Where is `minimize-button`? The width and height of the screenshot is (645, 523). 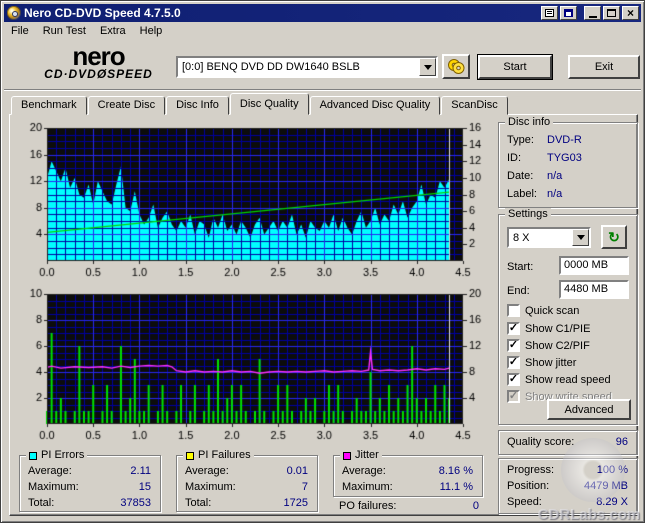 minimize-button is located at coordinates (592, 13).